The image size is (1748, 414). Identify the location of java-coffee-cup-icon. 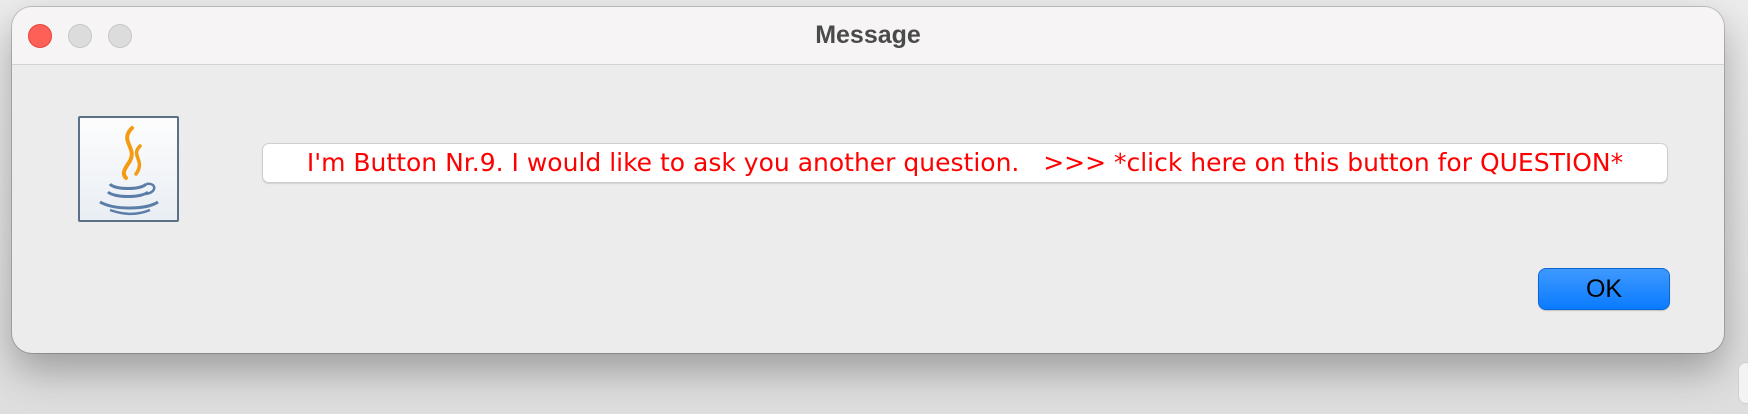
(128, 169).